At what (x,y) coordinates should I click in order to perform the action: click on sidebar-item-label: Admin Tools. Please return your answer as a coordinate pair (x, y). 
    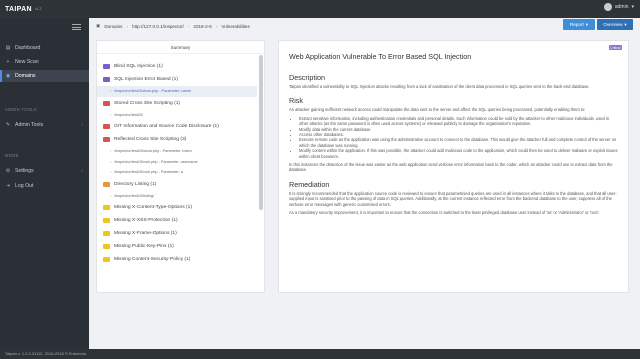
    Looking at the image, I should click on (29, 125).